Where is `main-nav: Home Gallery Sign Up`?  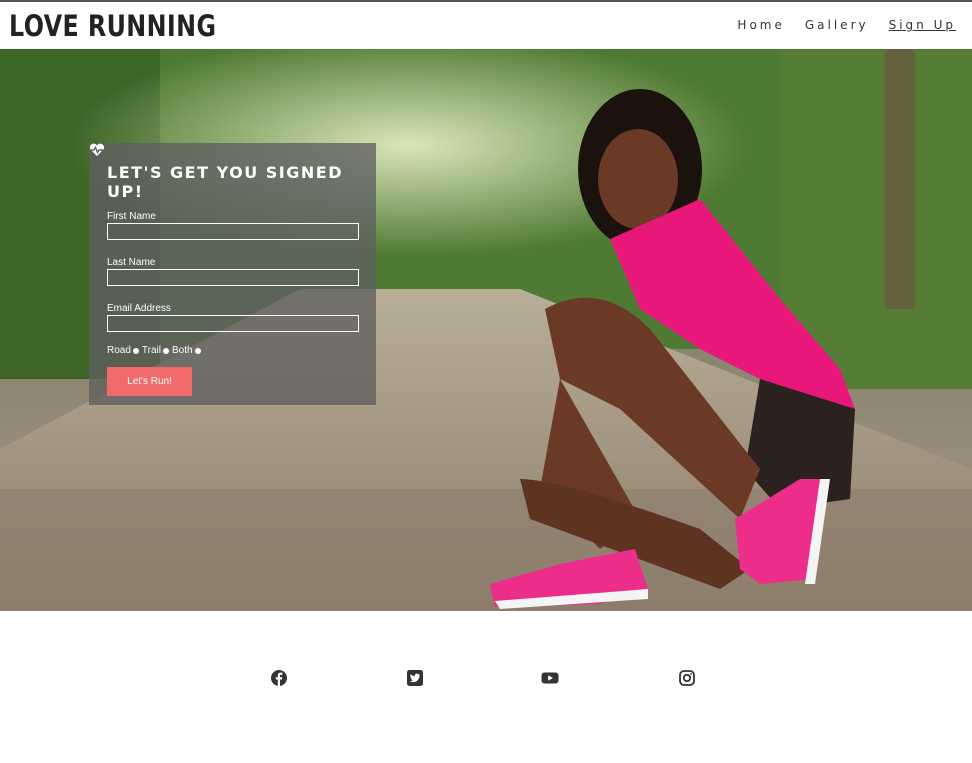 main-nav: Home Gallery Sign Up is located at coordinates (846, 25).